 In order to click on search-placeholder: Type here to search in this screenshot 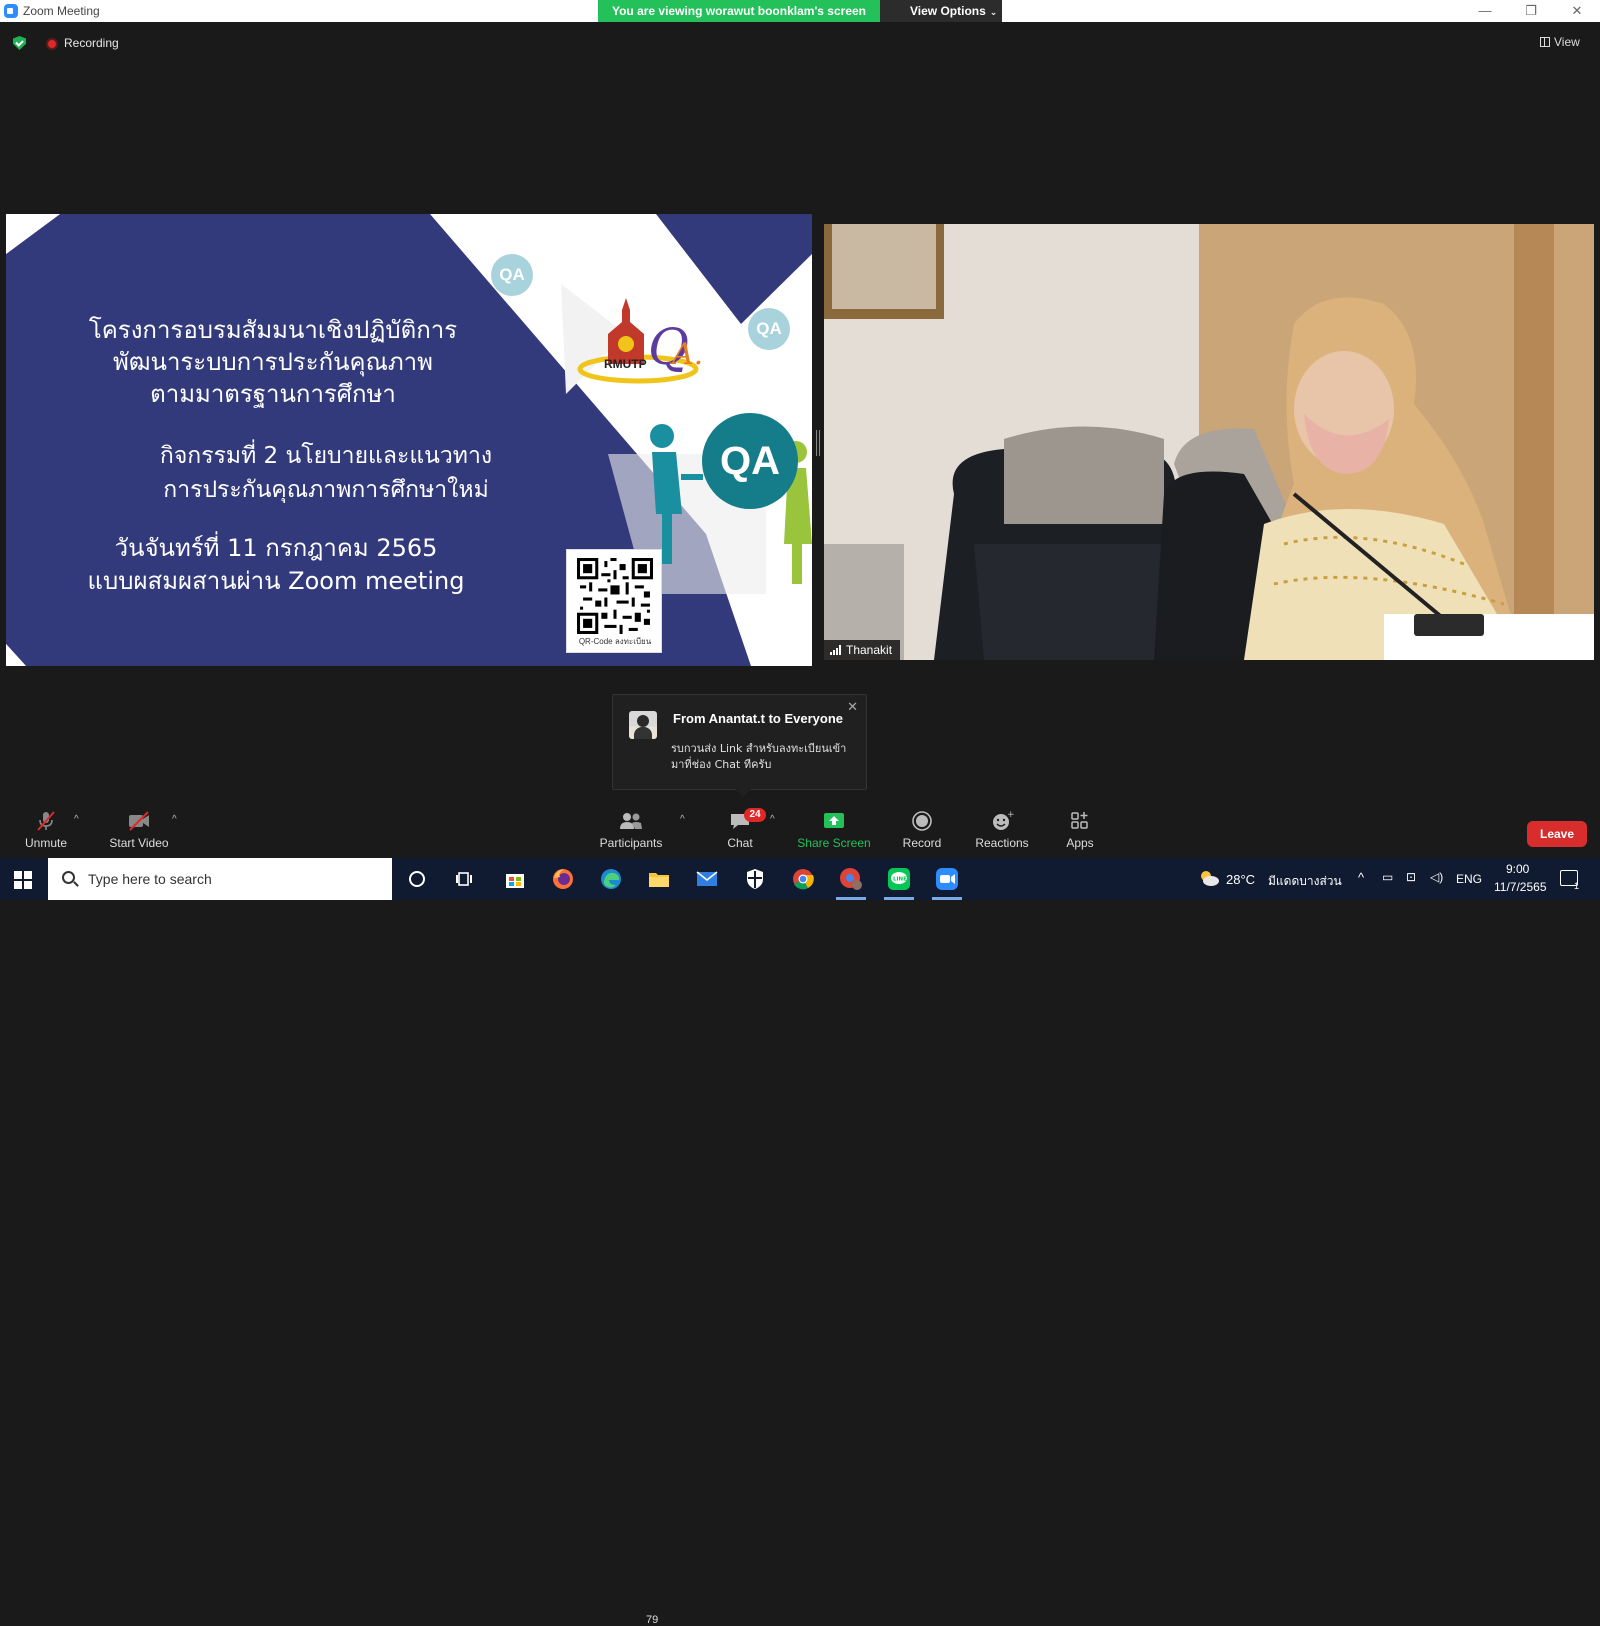, I will do `click(150, 879)`.